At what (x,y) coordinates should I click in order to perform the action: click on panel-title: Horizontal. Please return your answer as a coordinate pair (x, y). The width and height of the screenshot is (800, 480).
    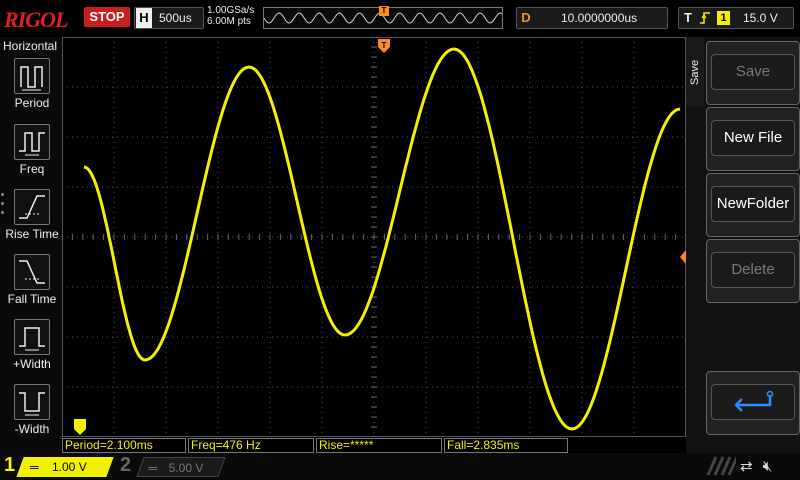
    Looking at the image, I should click on (30, 46).